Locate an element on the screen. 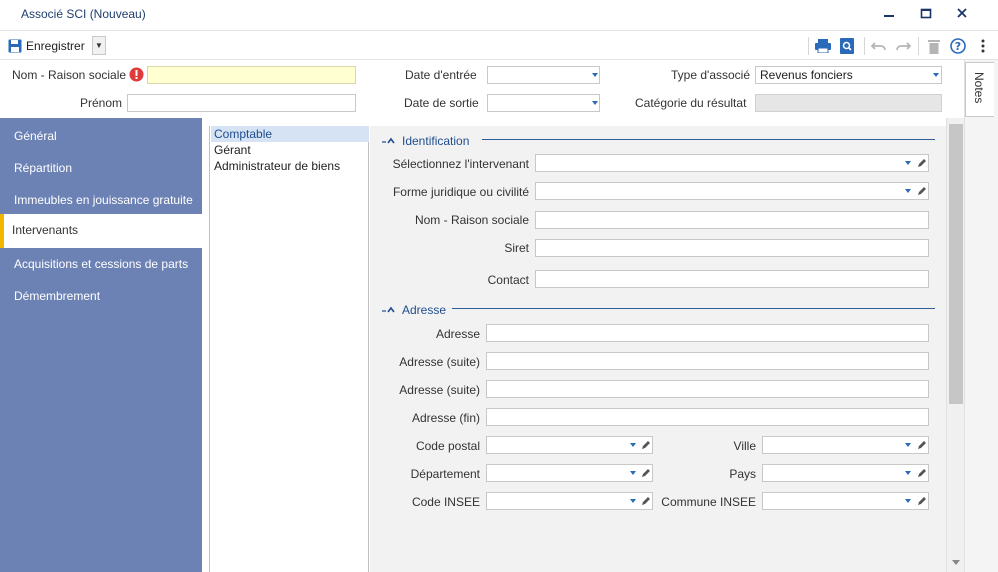 The image size is (998, 572). save-button: Enregistrer is located at coordinates (46, 46).